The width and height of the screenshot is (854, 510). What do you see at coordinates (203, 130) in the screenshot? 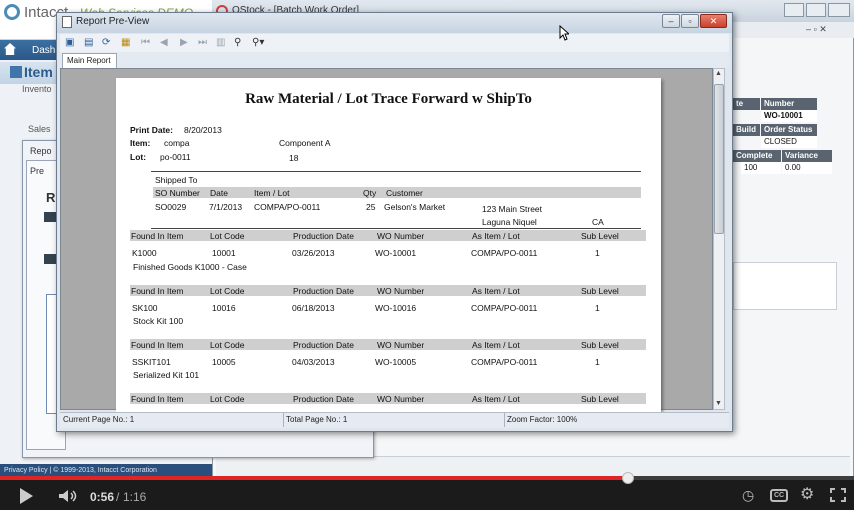
I see `print-date-value: 8/20/2013` at bounding box center [203, 130].